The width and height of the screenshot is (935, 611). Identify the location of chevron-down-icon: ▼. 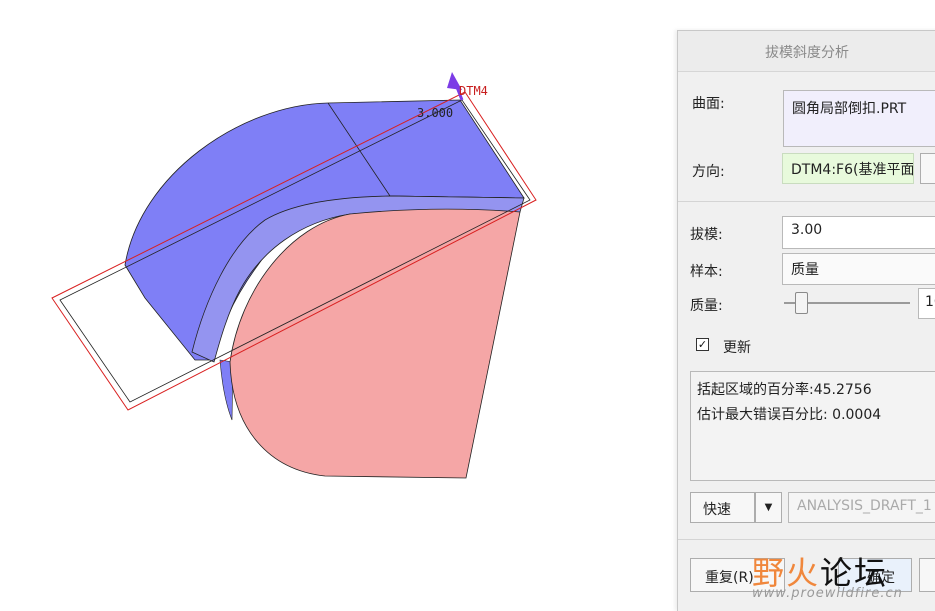
(768, 507).